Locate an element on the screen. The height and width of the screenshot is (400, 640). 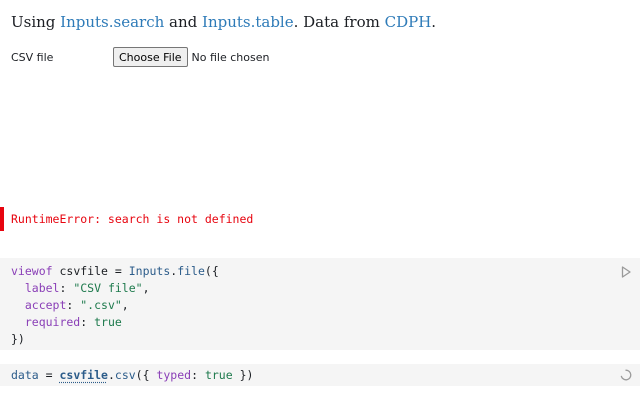
file-status: No file chosen is located at coordinates (230, 57).